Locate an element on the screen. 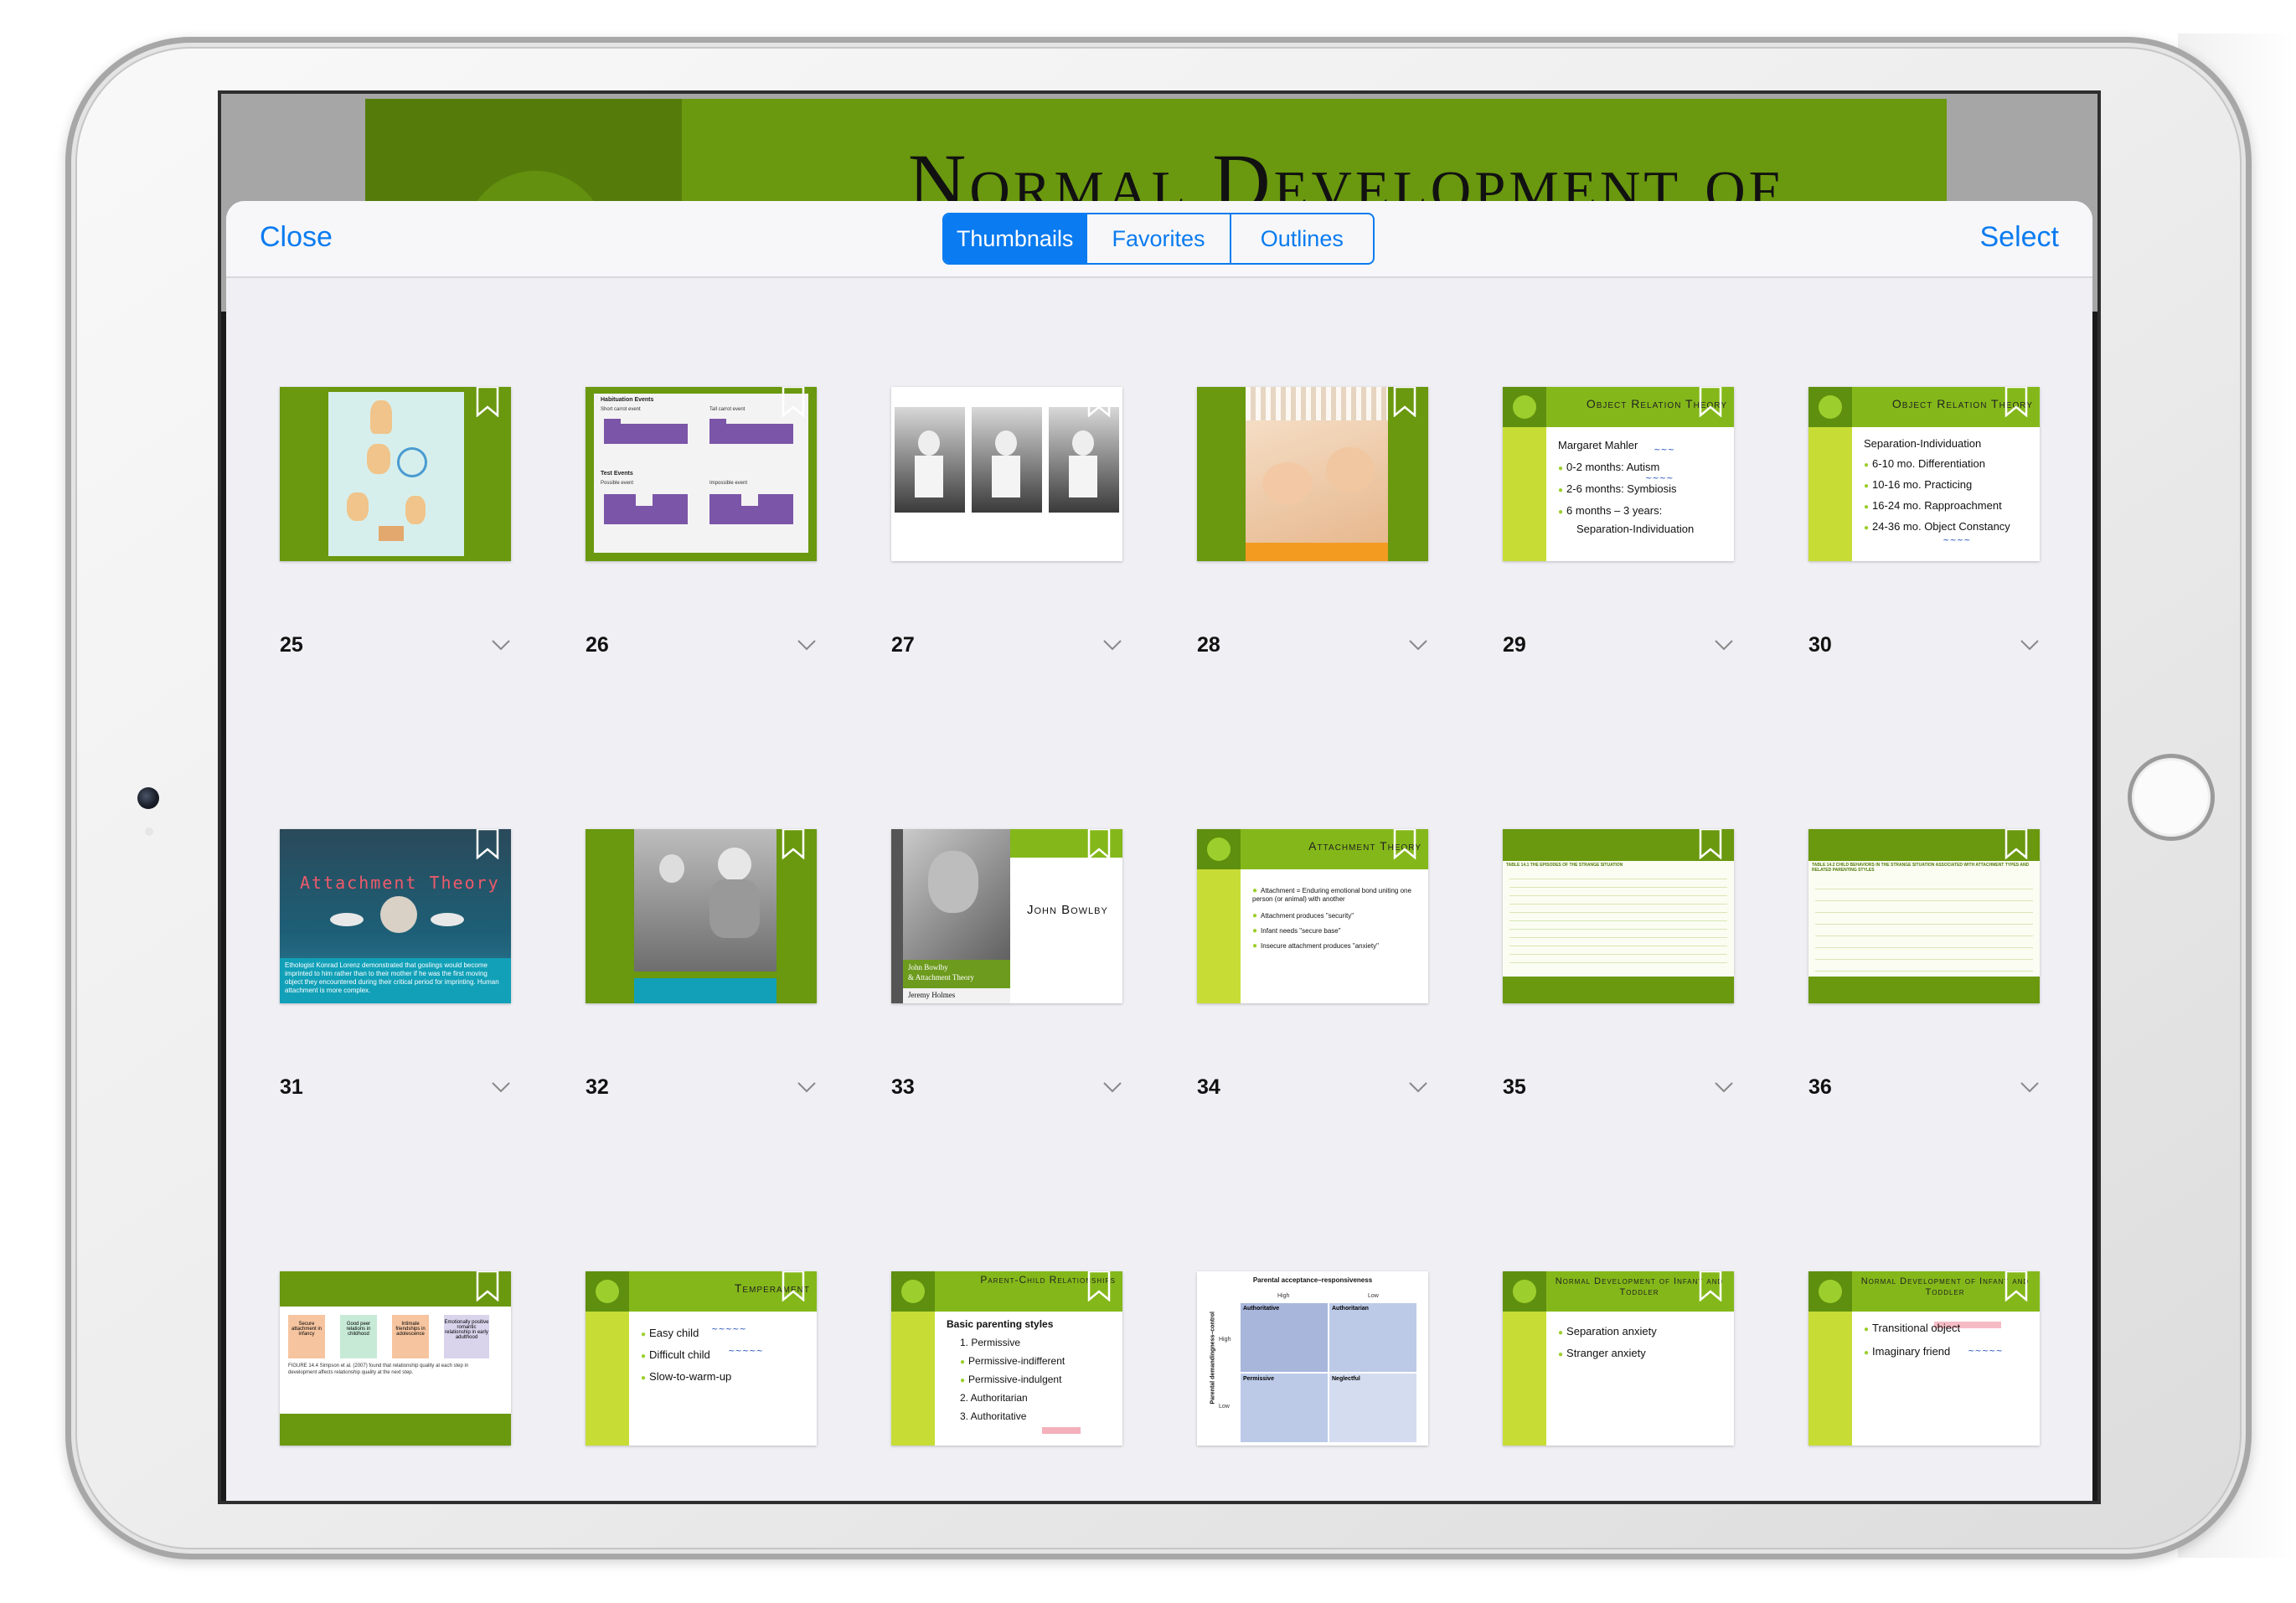 This screenshot has width=2296, height=1603. handwriting-annotation: ~~~~~ is located at coordinates (728, 1330).